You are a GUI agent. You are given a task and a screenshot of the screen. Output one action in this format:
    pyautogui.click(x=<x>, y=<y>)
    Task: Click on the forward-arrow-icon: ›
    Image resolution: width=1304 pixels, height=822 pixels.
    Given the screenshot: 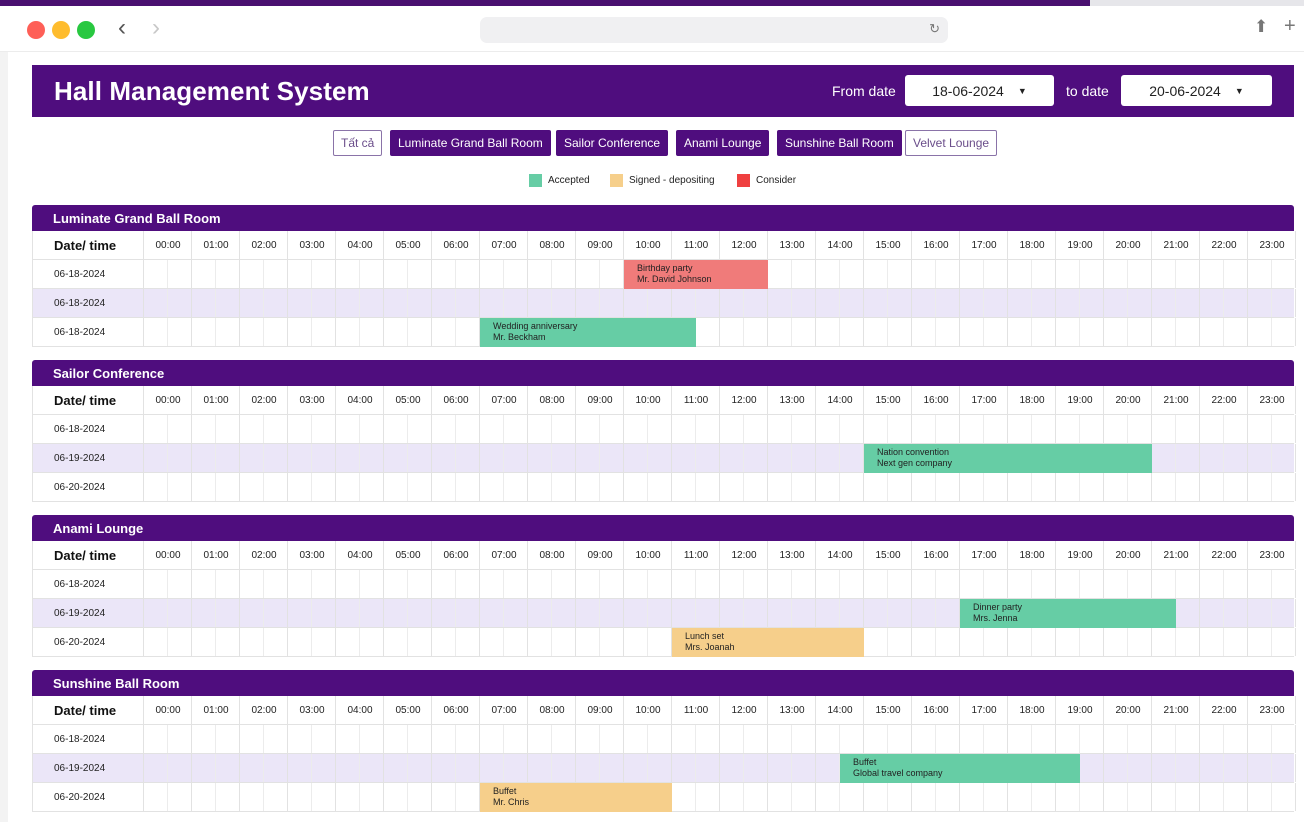 What is the action you would take?
    pyautogui.click(x=156, y=28)
    